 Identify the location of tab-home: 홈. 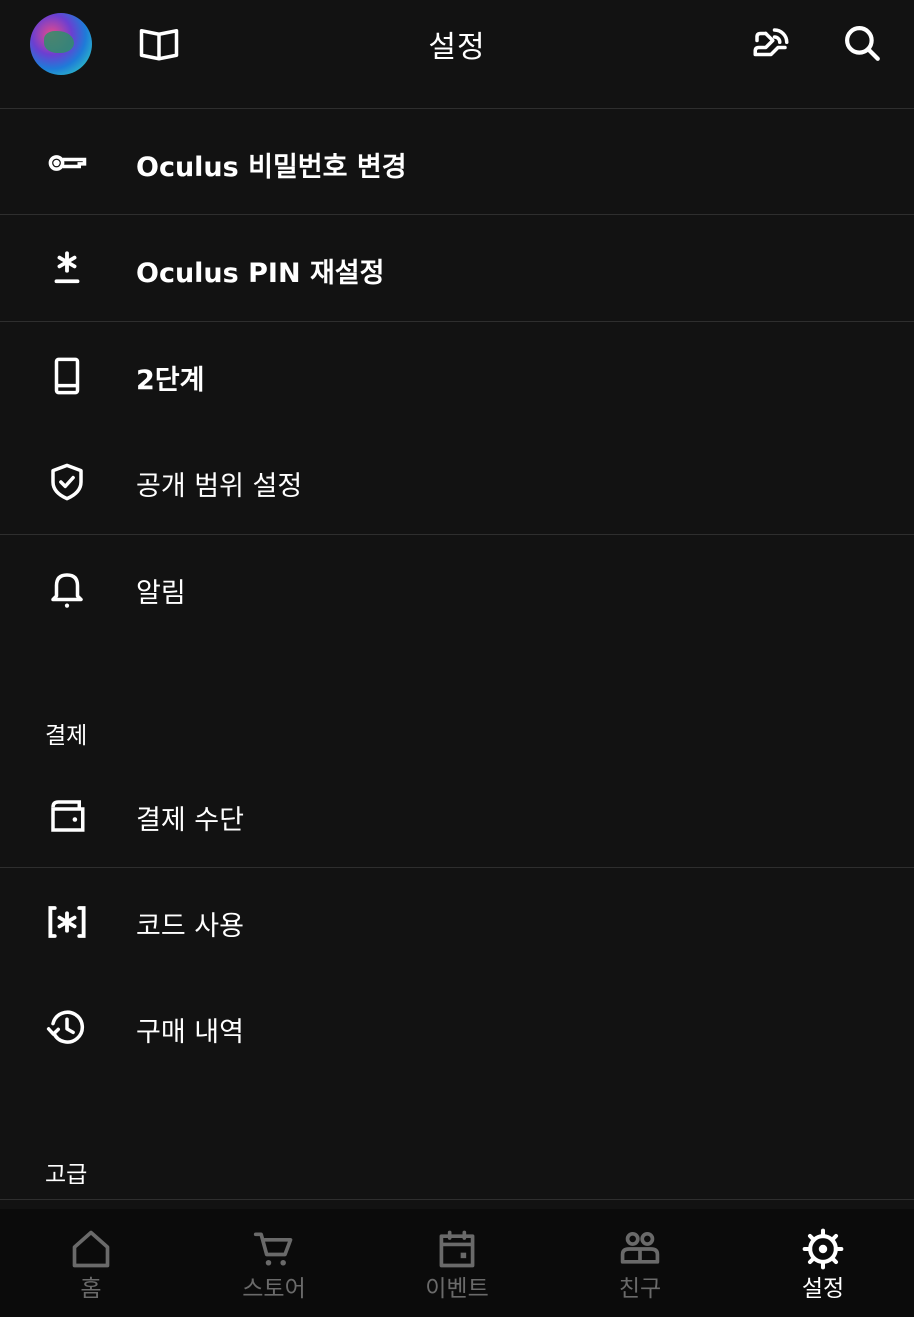
(91, 1263).